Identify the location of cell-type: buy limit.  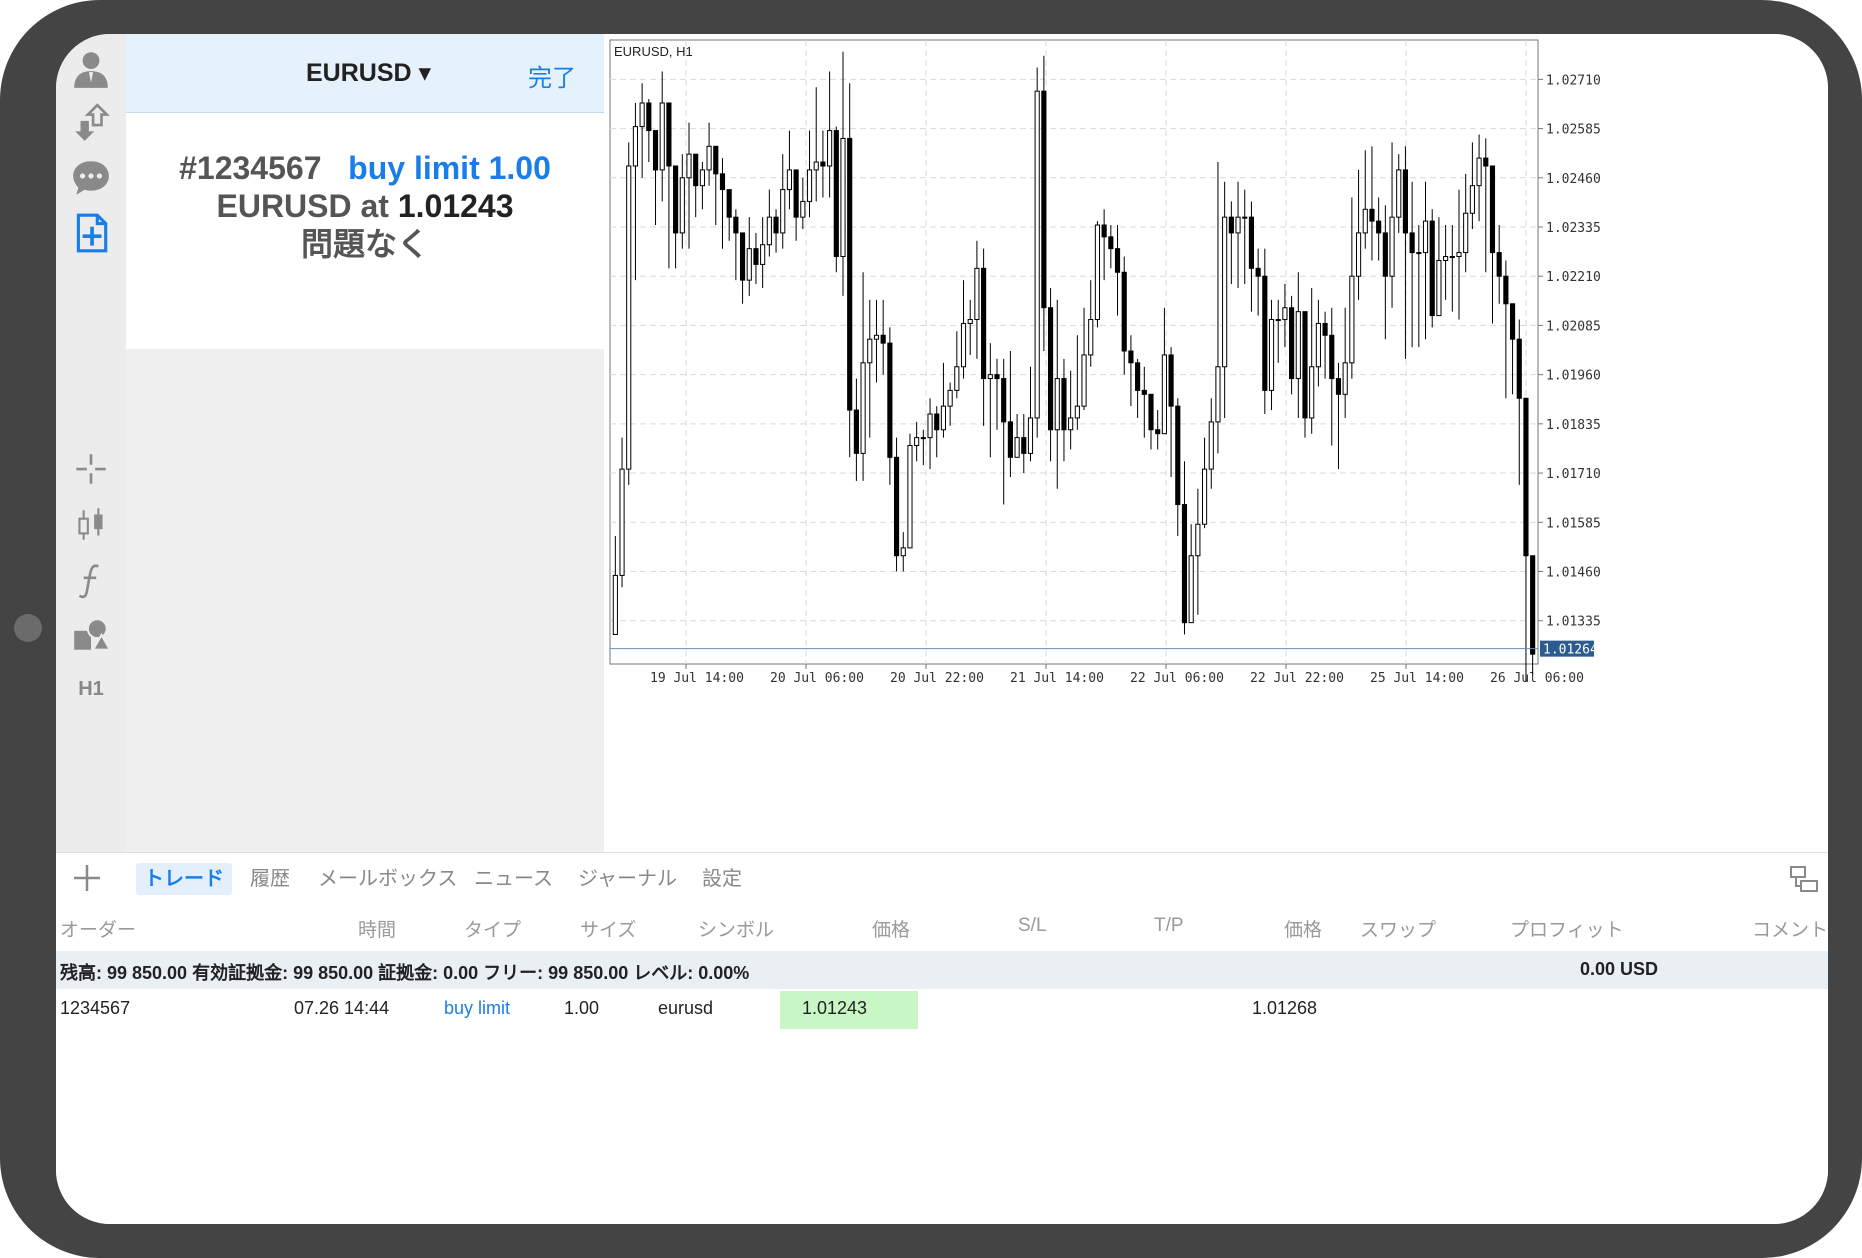
(477, 1008).